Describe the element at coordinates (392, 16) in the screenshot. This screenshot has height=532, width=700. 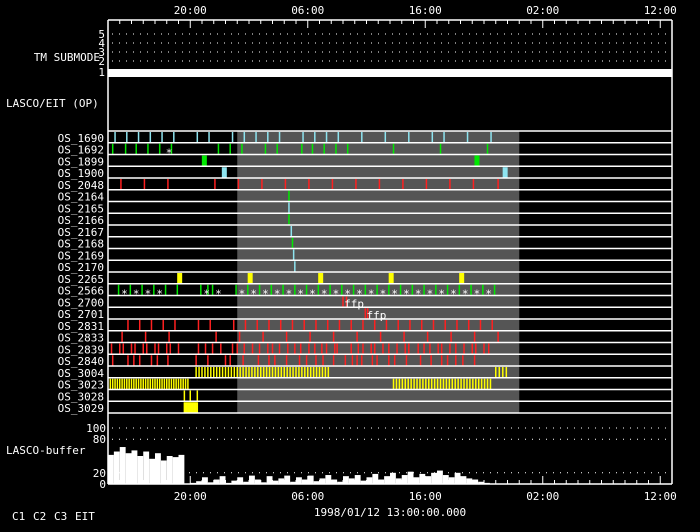
I see `top-time-axis: 20:00 06:00 16:00 02:00 12:00` at that location.